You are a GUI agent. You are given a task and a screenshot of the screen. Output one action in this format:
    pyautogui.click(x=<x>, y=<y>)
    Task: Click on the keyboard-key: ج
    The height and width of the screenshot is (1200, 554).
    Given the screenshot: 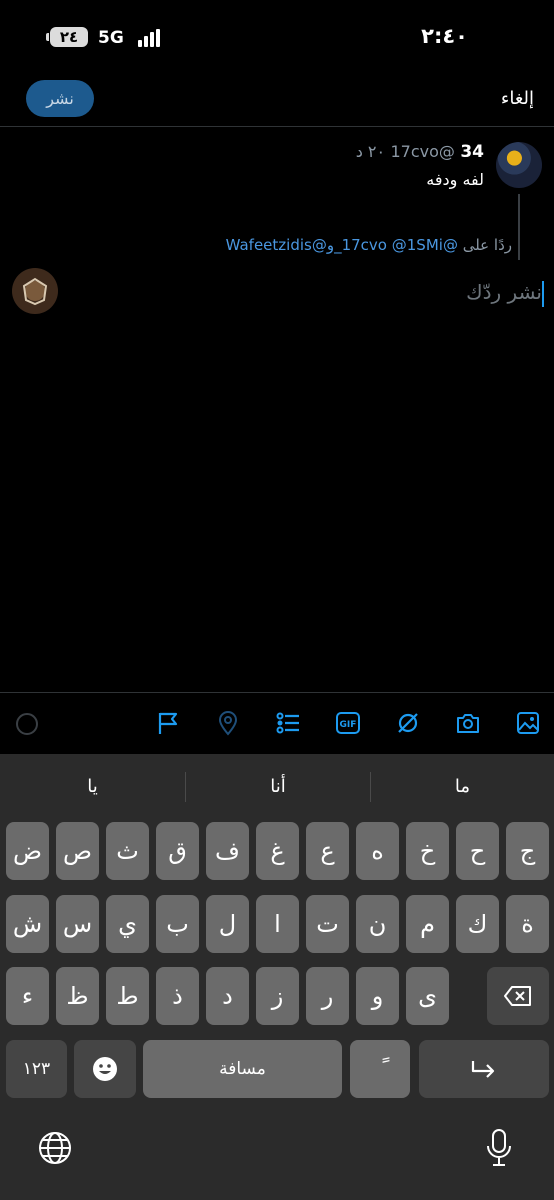 What is the action you would take?
    pyautogui.click(x=527, y=851)
    